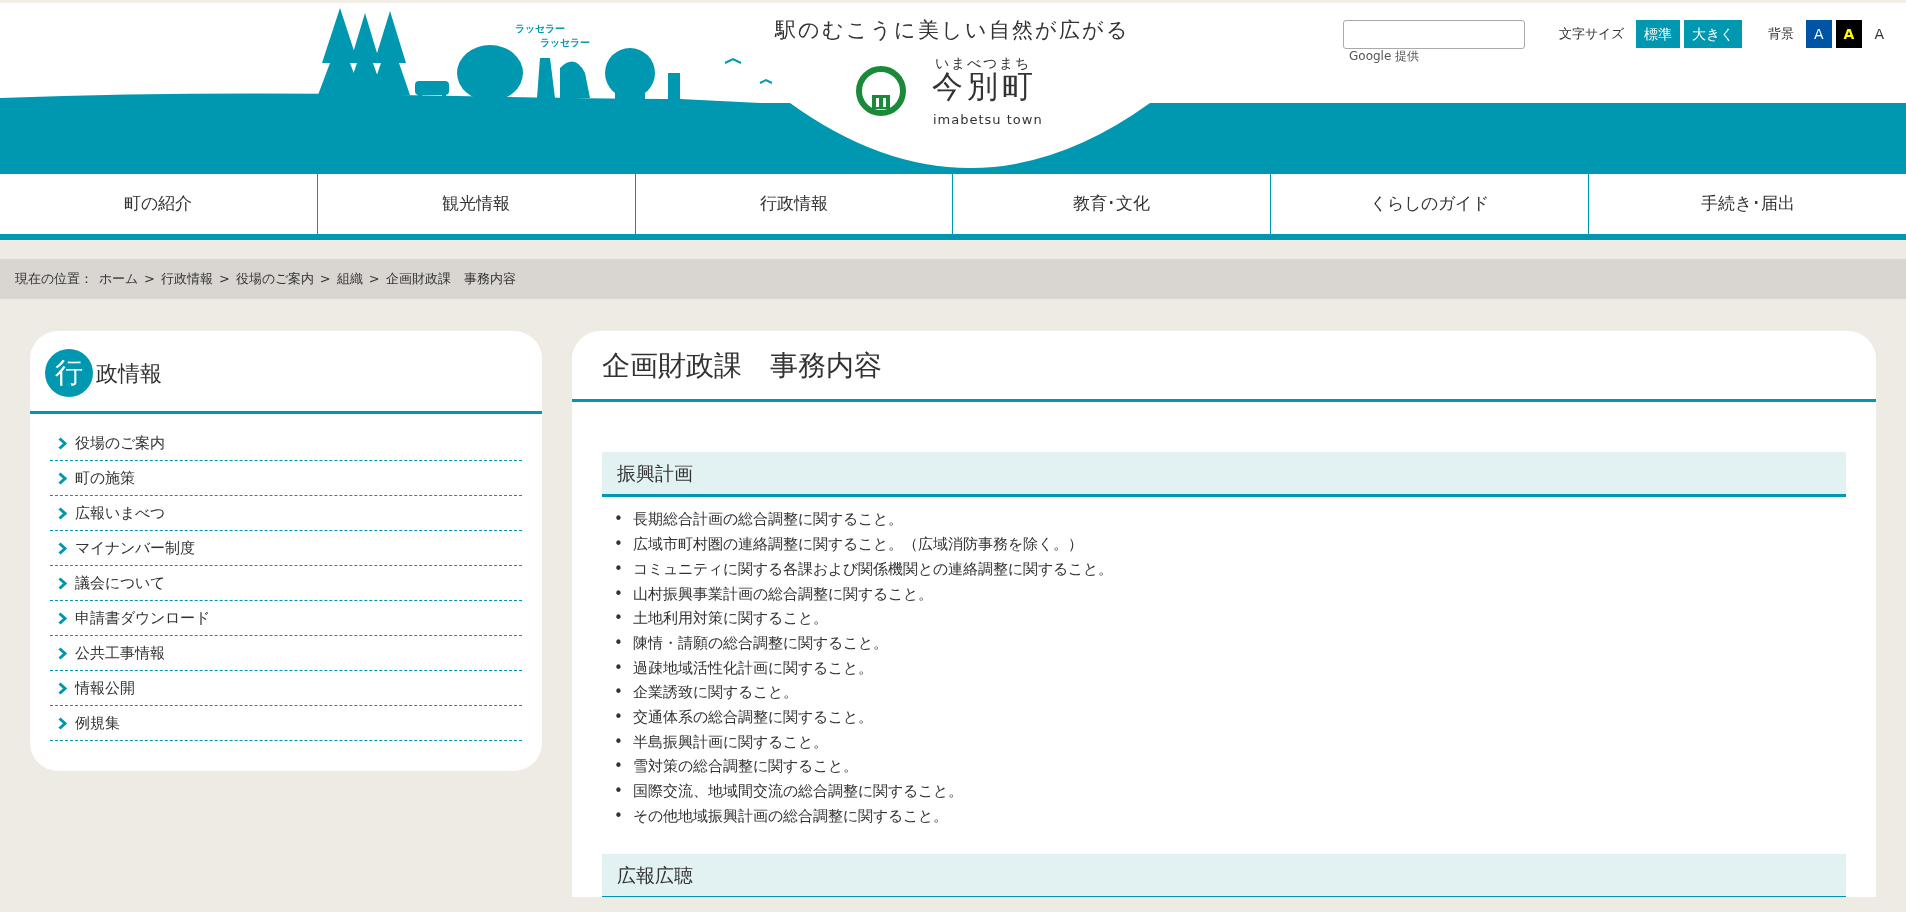  I want to click on logo-name: 今別町, so click(984, 86).